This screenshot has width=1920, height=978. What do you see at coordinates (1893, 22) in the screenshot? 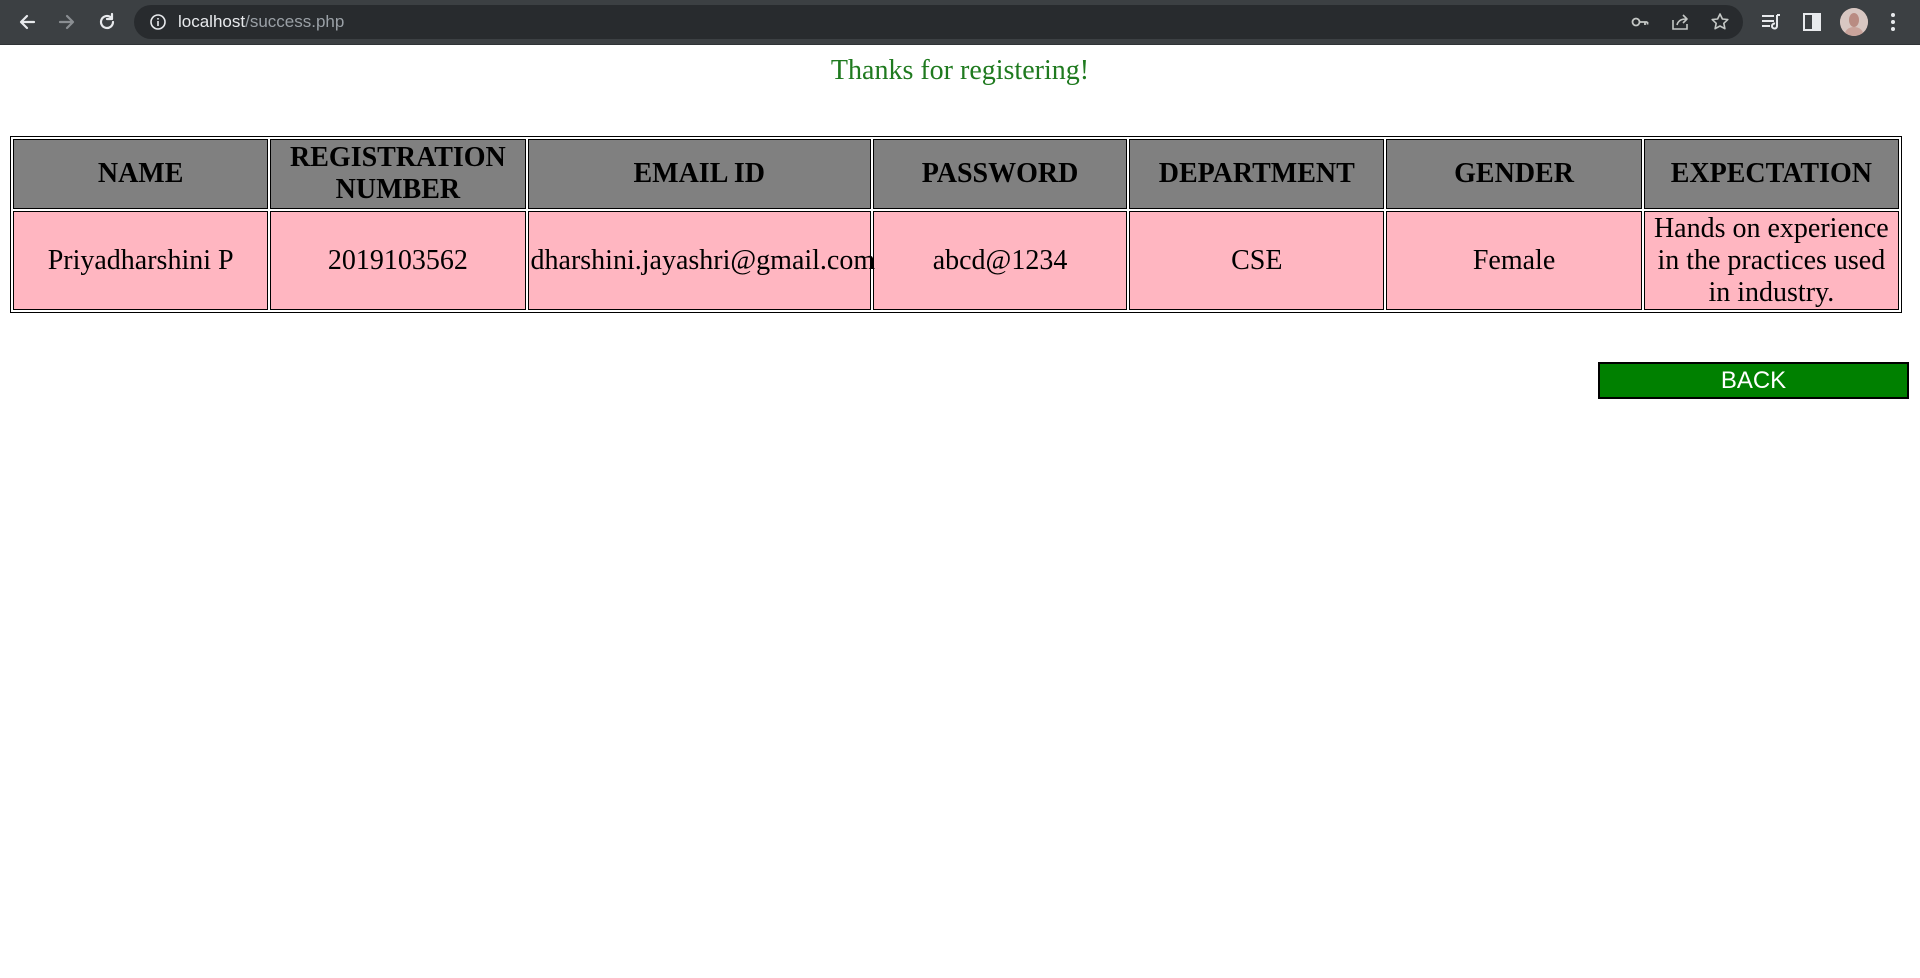
I see `more-menu-icon` at bounding box center [1893, 22].